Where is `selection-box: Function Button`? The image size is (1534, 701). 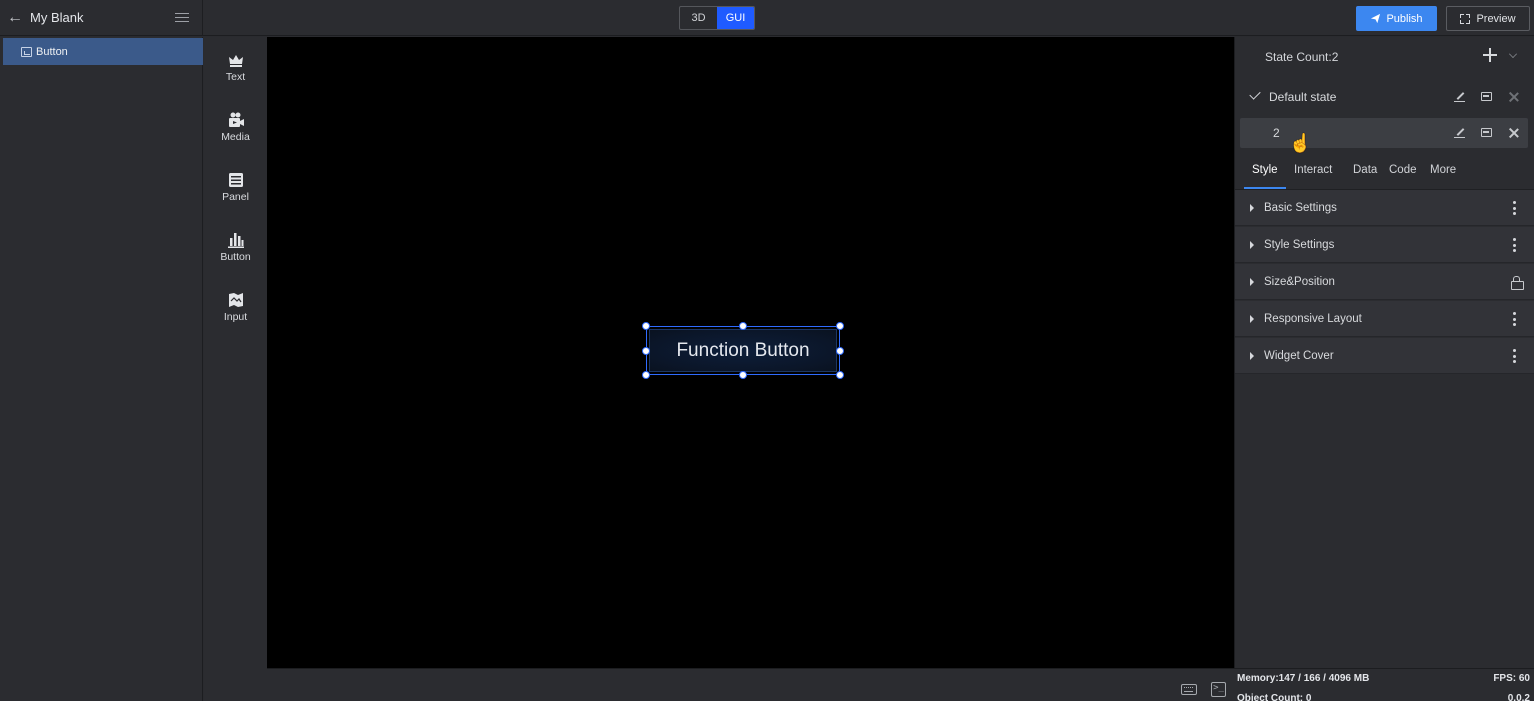
selection-box: Function Button is located at coordinates (743, 350).